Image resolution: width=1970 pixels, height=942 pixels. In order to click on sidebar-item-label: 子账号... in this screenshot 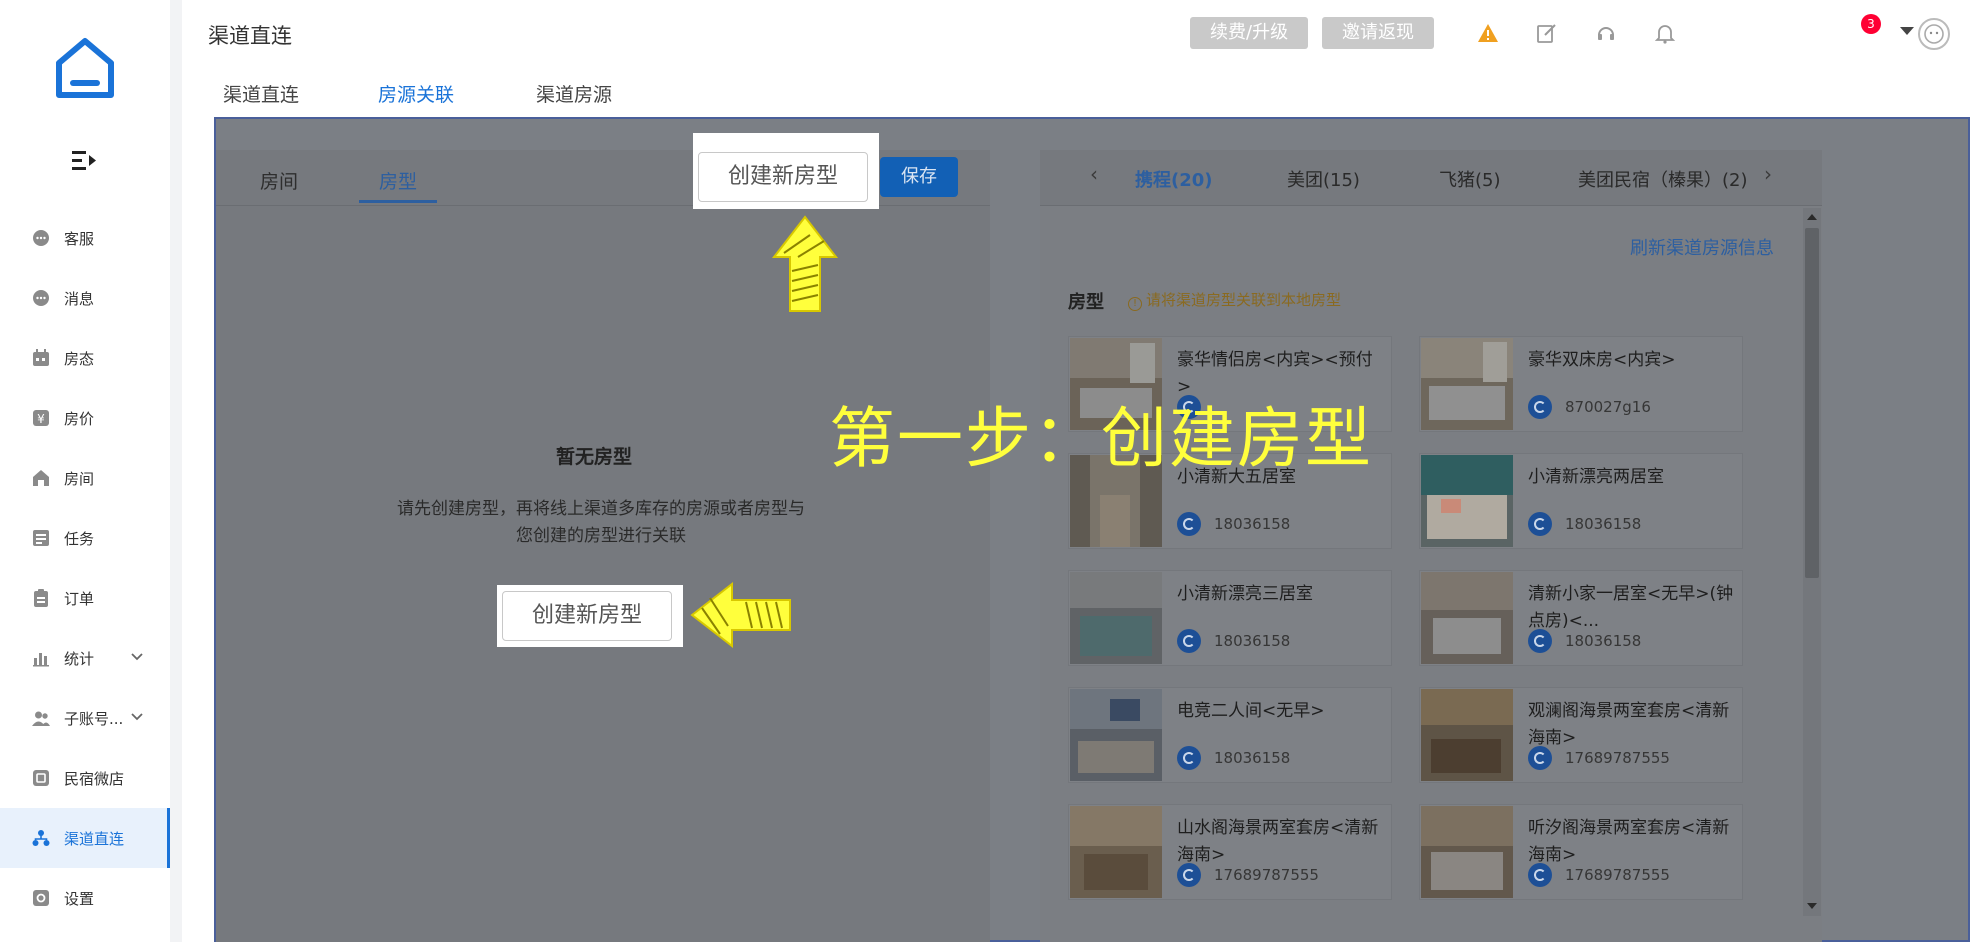, I will do `click(94, 718)`.